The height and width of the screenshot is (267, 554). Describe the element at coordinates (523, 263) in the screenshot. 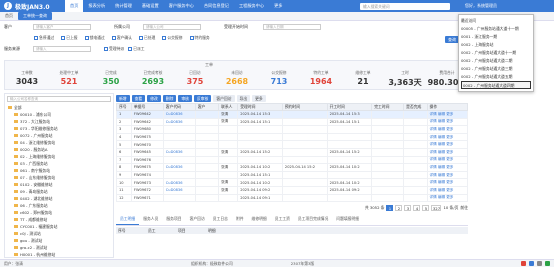

I see `ime-icon` at that location.